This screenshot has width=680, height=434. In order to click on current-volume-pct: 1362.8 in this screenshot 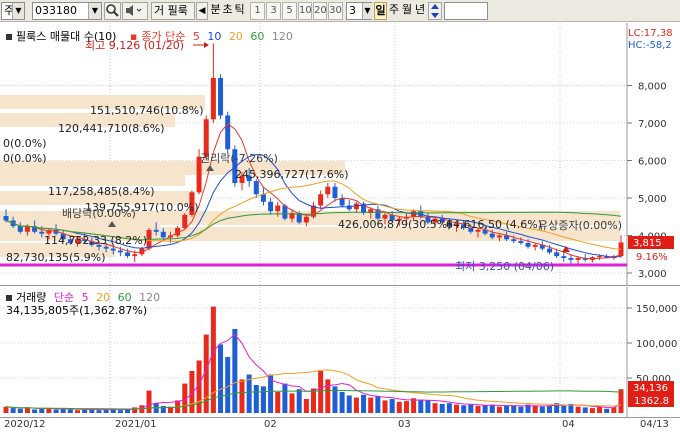, I will do `click(651, 401)`.